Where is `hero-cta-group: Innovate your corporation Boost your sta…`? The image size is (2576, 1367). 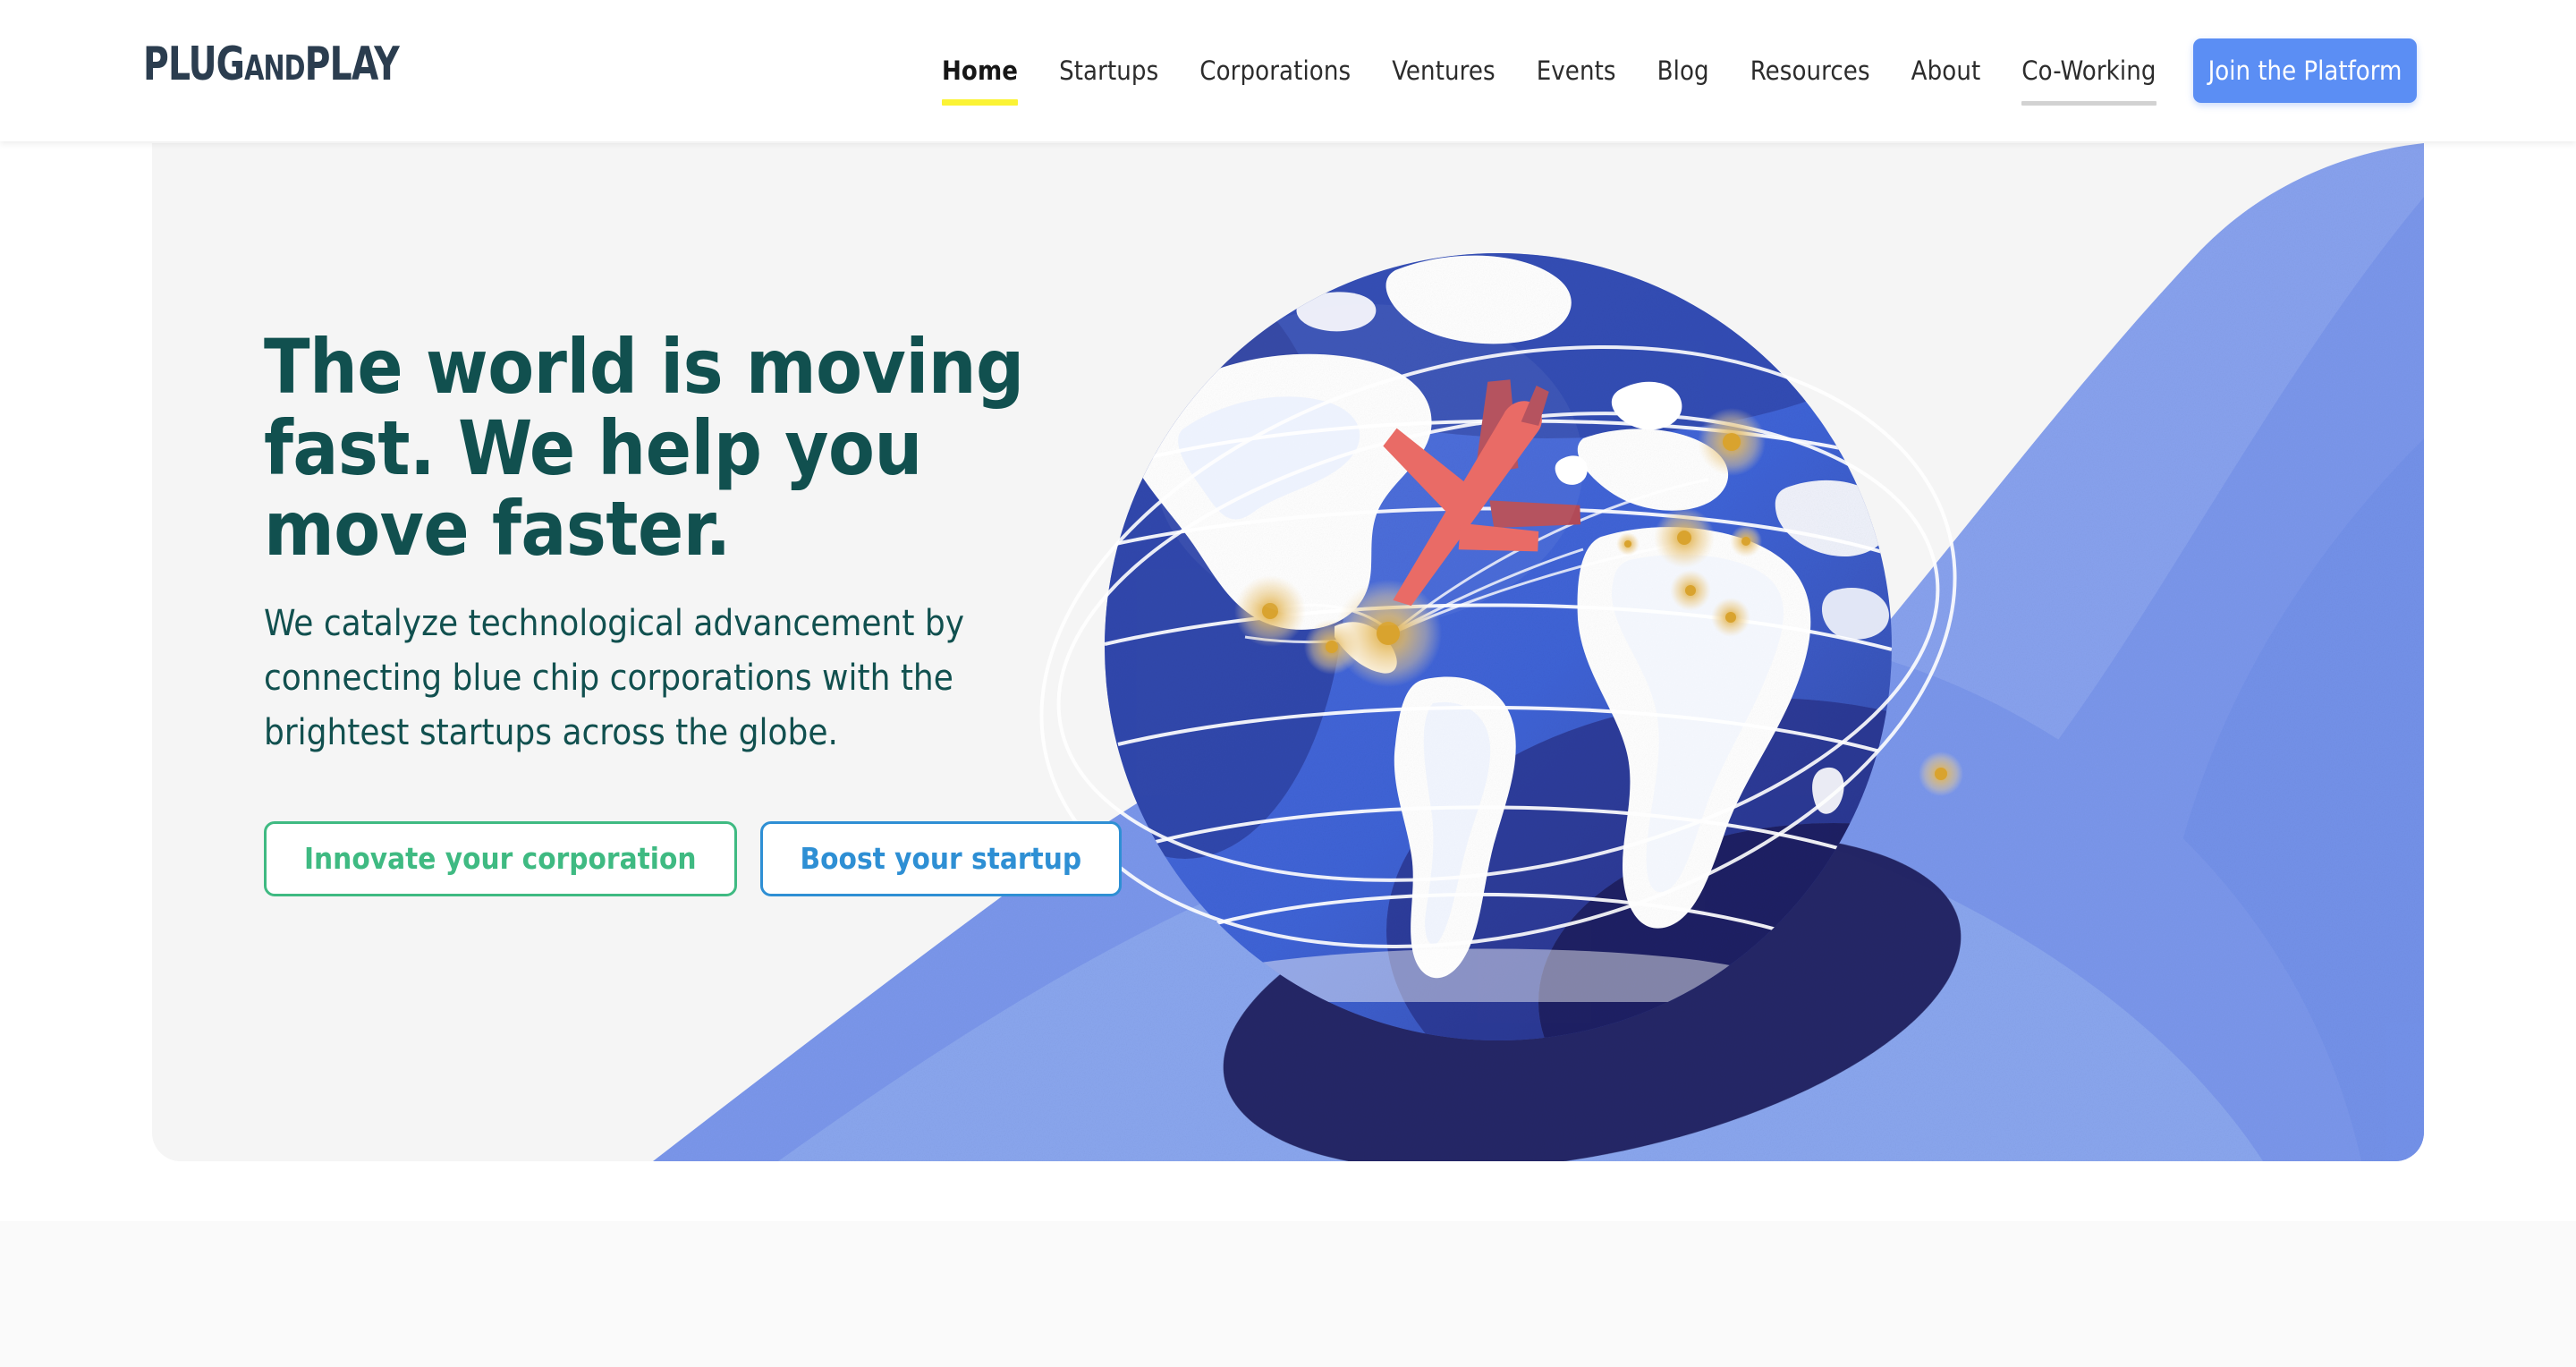 hero-cta-group: Innovate your corporation Boost your sta… is located at coordinates (693, 858).